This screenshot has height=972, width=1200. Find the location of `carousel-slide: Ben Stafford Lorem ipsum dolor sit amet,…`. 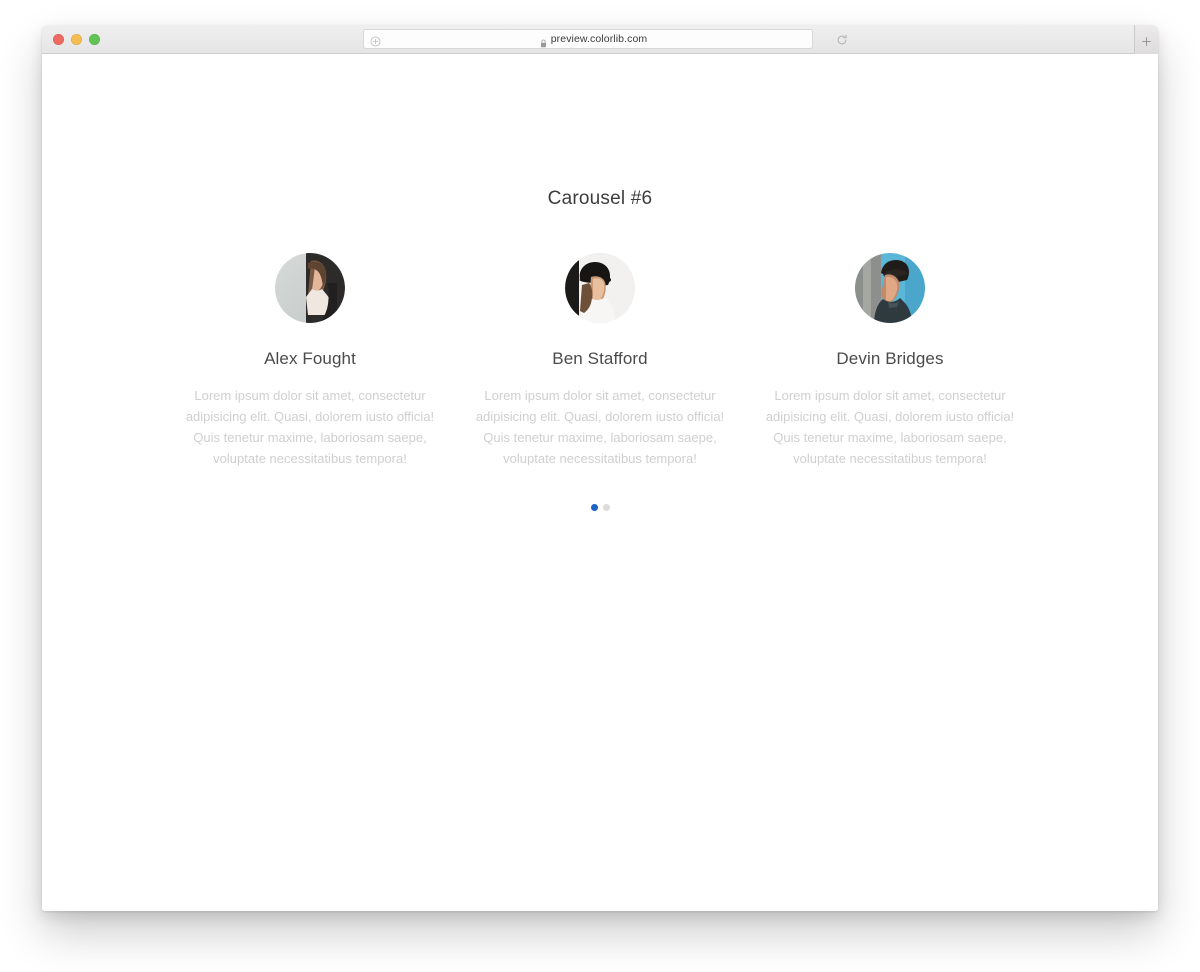

carousel-slide: Ben Stafford Lorem ipsum dolor sit amet,… is located at coordinates (600, 361).